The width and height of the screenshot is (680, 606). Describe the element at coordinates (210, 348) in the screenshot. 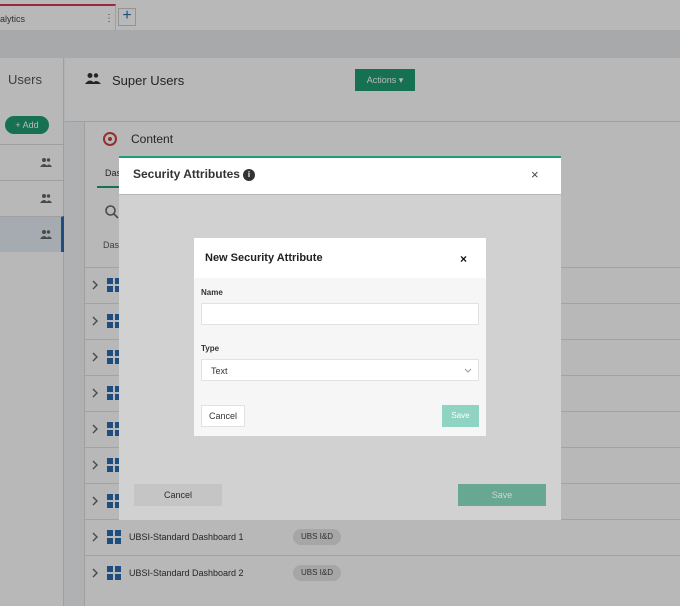

I see `type-label: Type` at that location.